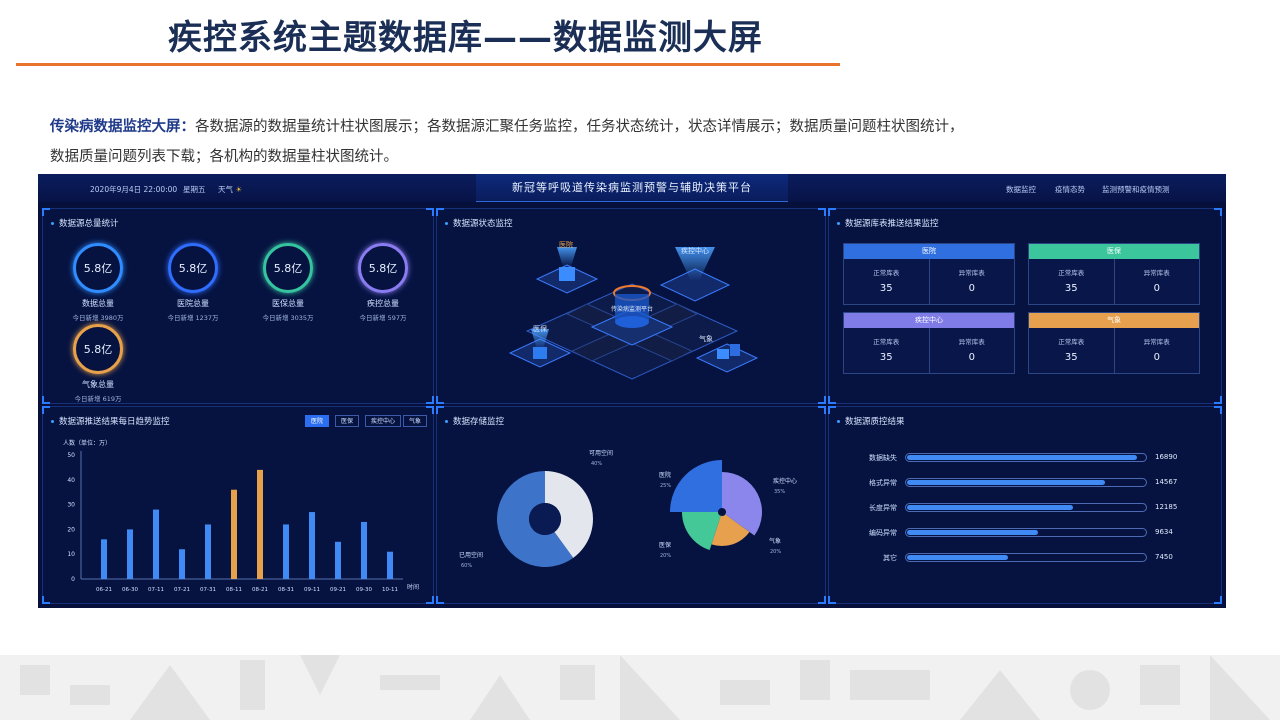  Describe the element at coordinates (98, 384) in the screenshot. I see `ring-label: 气象总量` at that location.